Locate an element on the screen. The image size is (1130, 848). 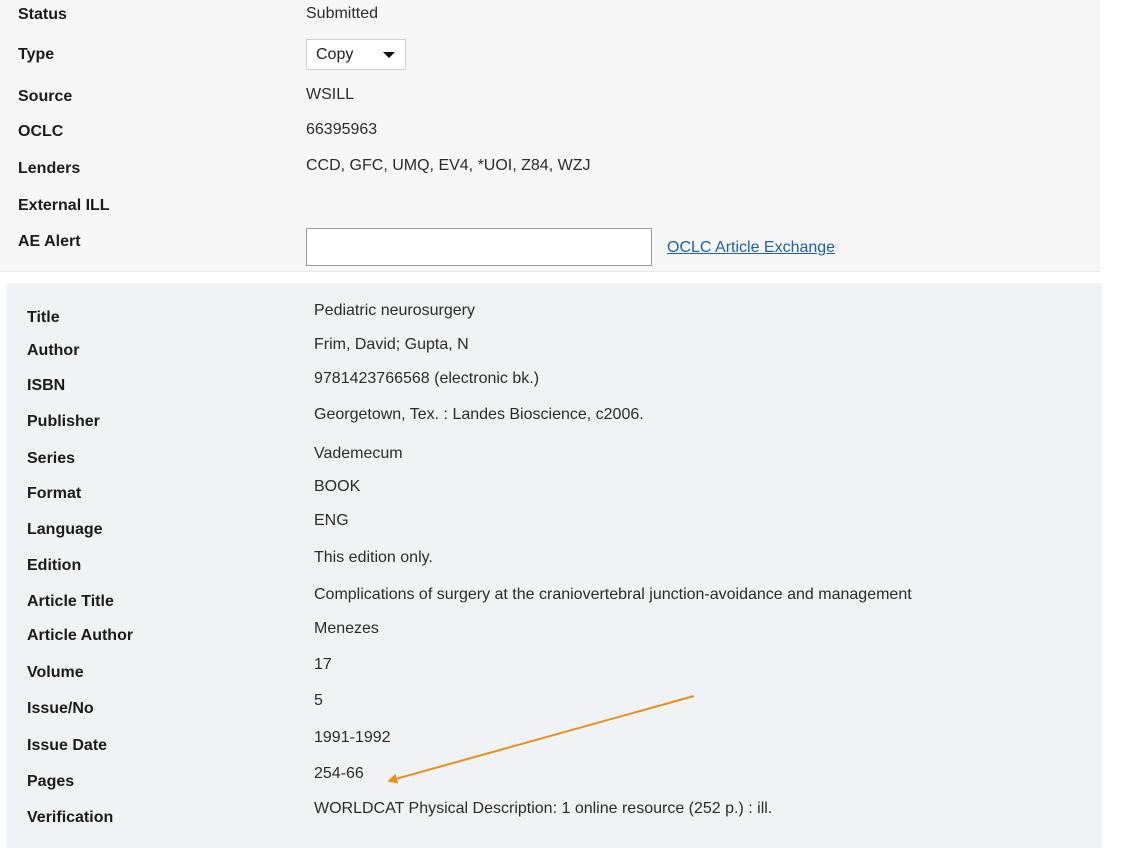
pages-label: Pages is located at coordinates (51, 781).